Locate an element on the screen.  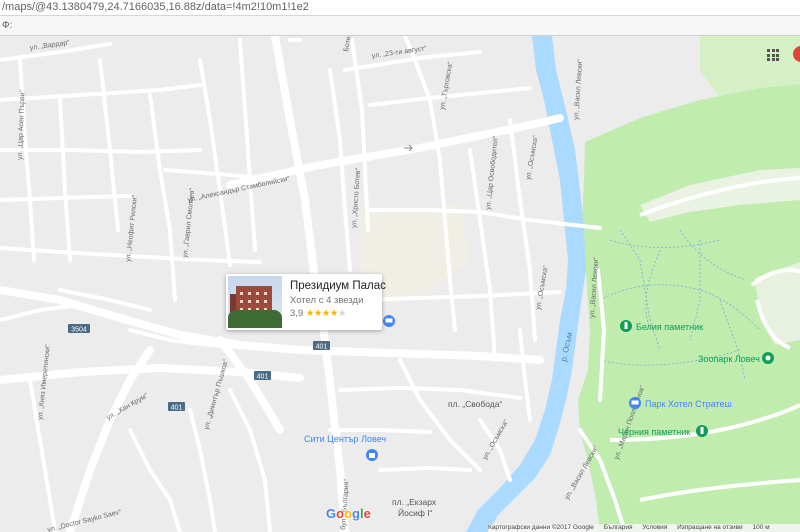
map-data-credit: Картографски данни ©2017 Google is located at coordinates (541, 527).